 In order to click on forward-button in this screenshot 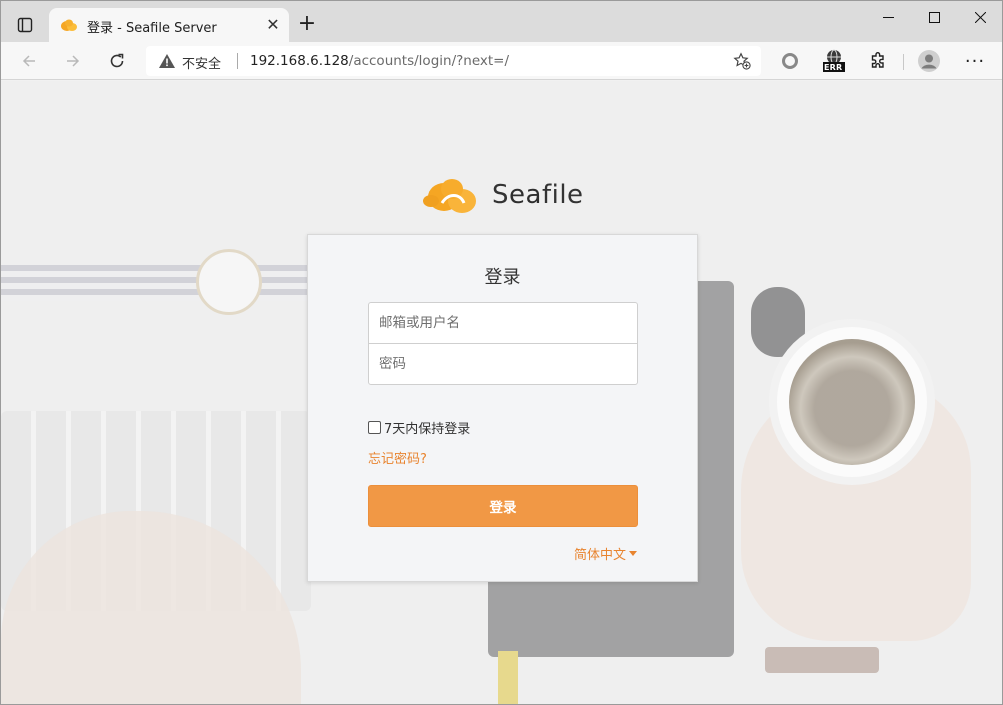, I will do `click(73, 61)`.